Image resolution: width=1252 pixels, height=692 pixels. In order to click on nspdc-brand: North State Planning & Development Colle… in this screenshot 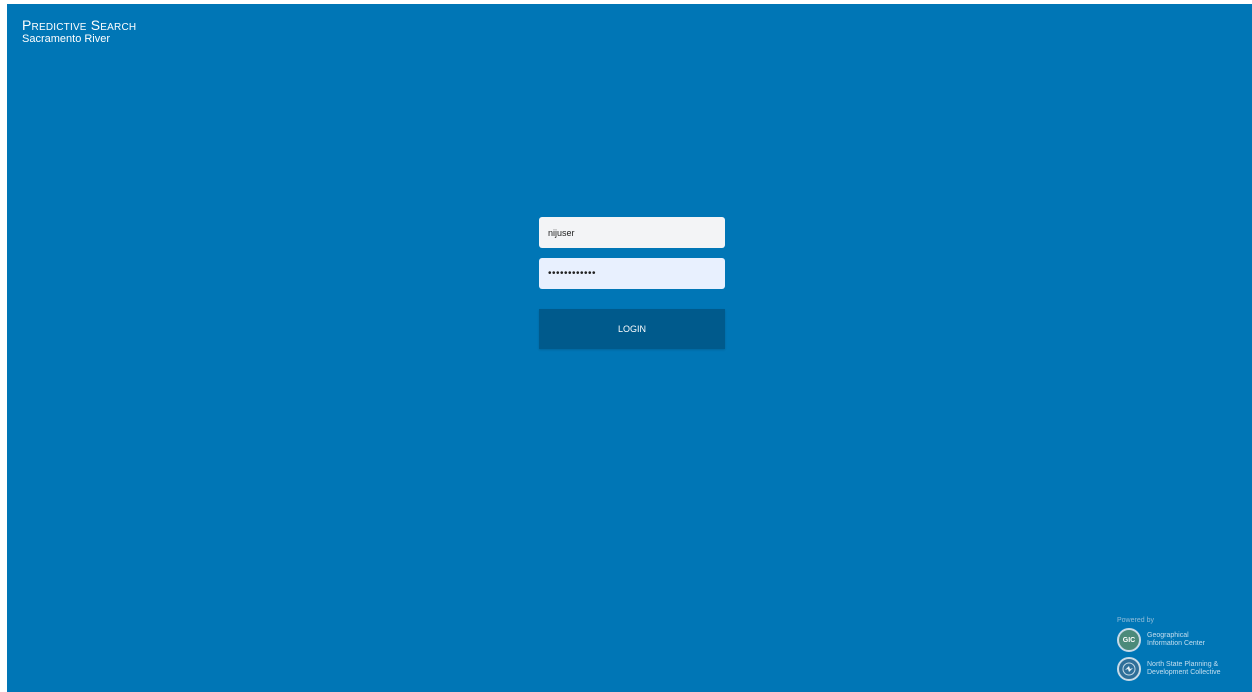, I will do `click(1183, 669)`.